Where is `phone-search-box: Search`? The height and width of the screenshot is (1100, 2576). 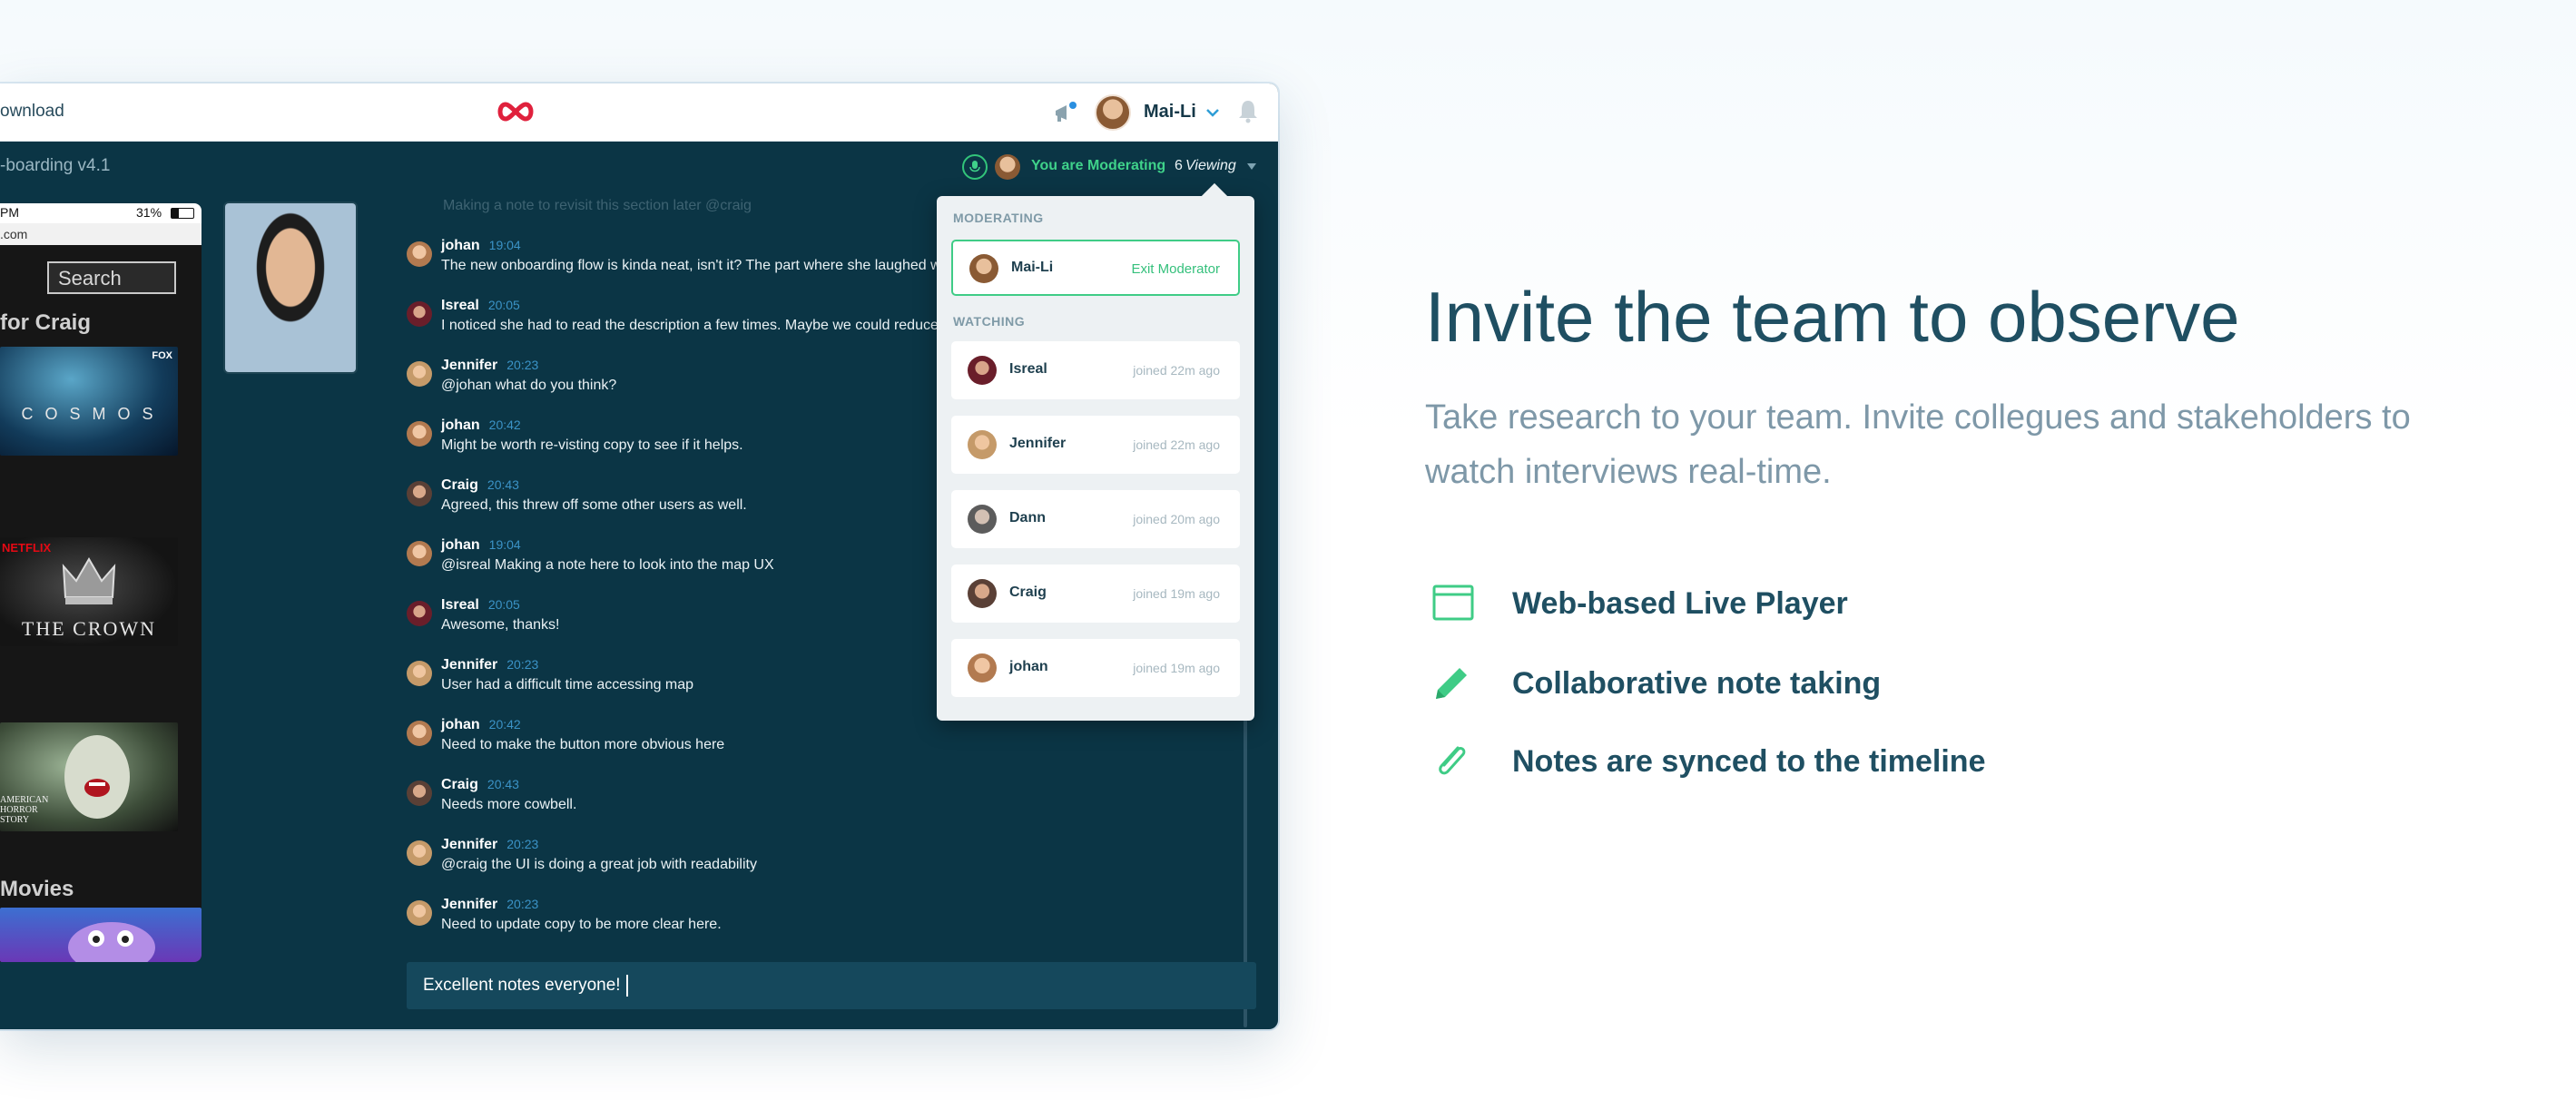
phone-search-box: Search is located at coordinates (111, 277).